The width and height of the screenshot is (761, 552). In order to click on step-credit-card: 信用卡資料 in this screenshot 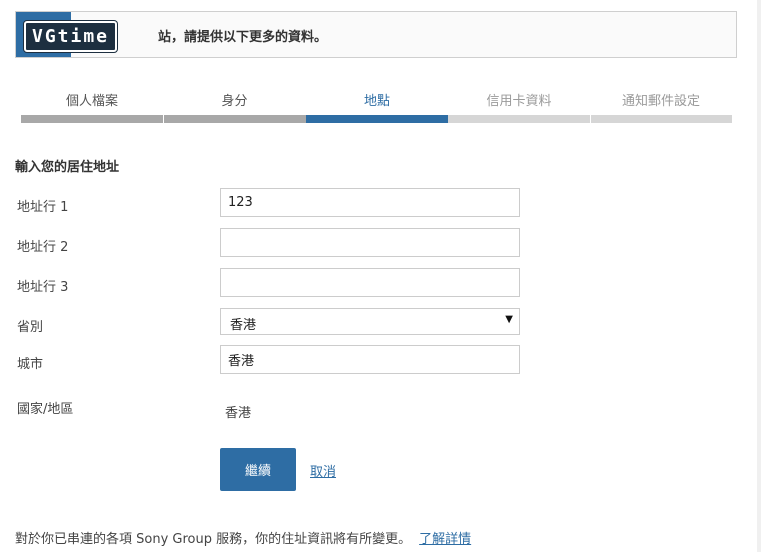, I will do `click(519, 108)`.